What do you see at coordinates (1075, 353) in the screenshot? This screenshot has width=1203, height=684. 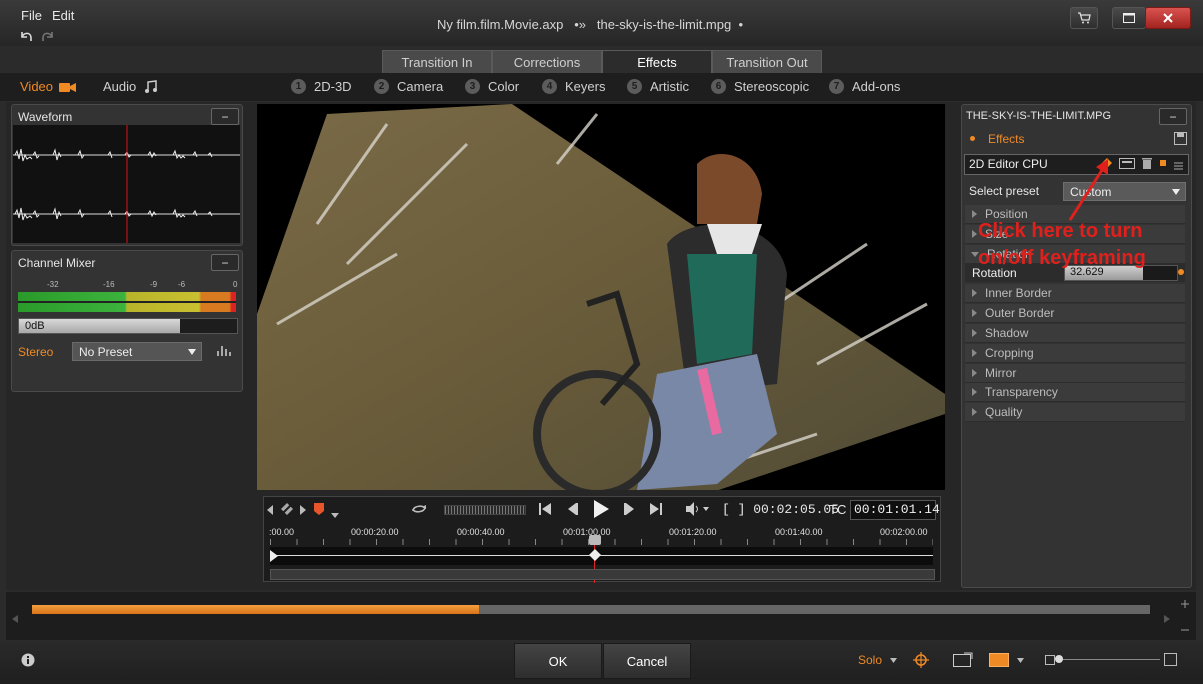 I see `fx-group-cropping: Cropping` at bounding box center [1075, 353].